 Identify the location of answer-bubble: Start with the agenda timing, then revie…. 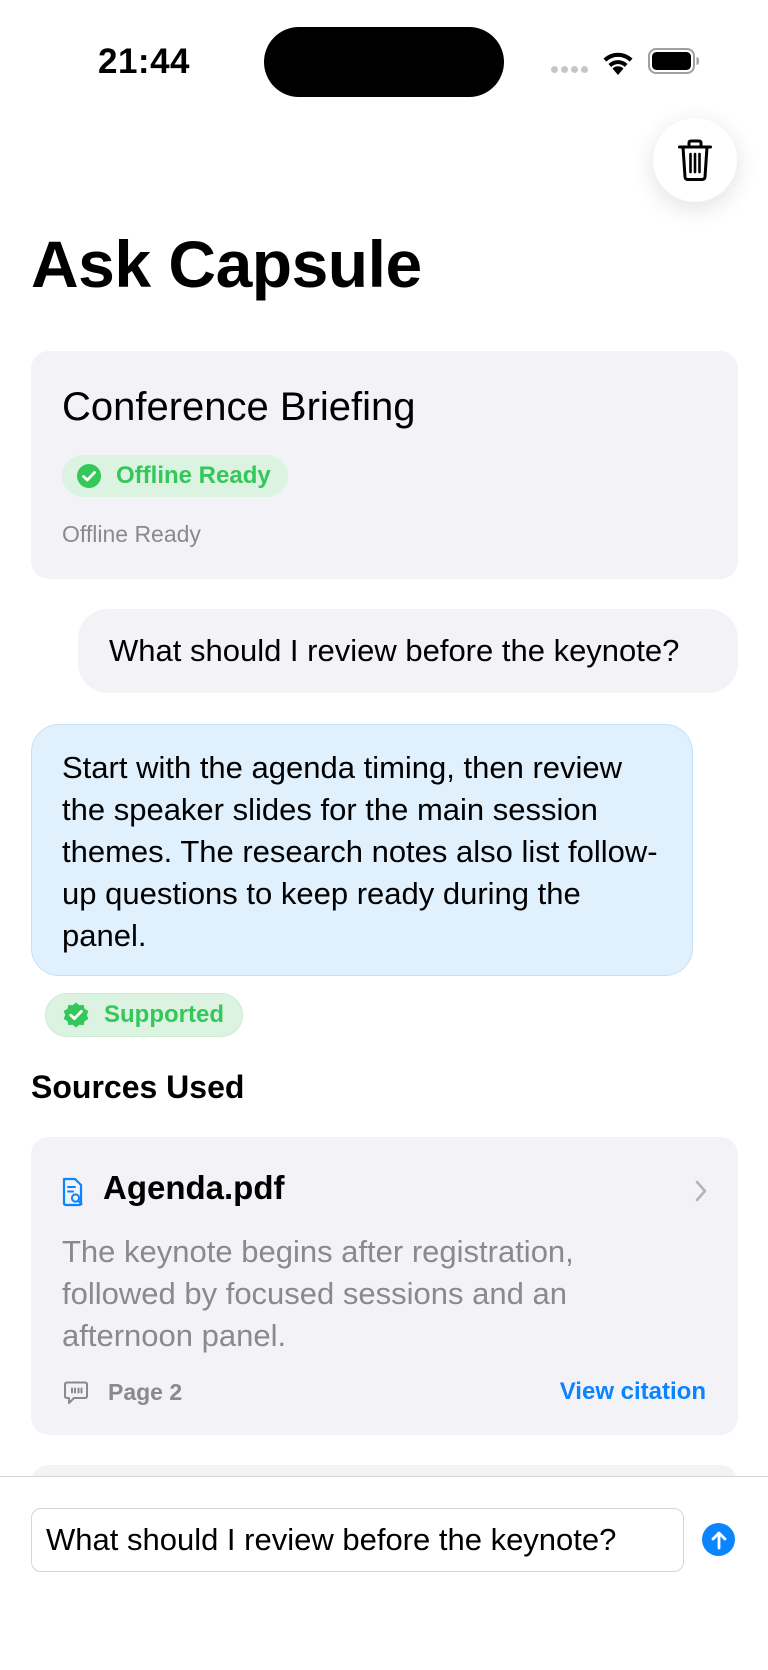
(362, 850).